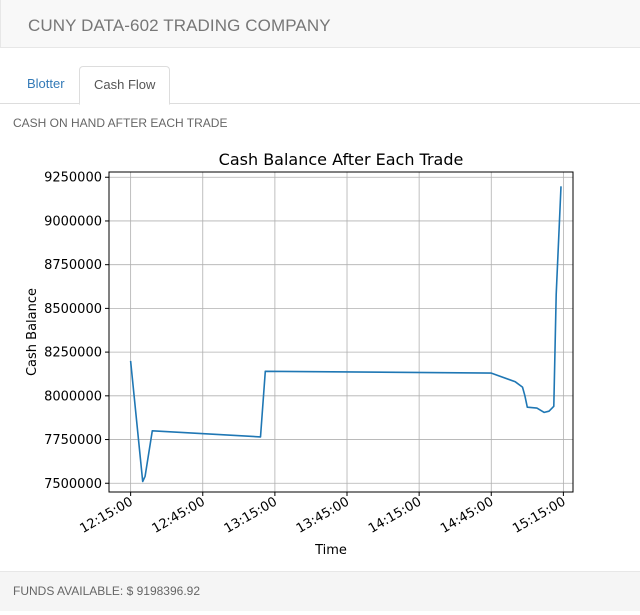  What do you see at coordinates (320, 85) in the screenshot?
I see `tab-bar: Blotter Cash Flow` at bounding box center [320, 85].